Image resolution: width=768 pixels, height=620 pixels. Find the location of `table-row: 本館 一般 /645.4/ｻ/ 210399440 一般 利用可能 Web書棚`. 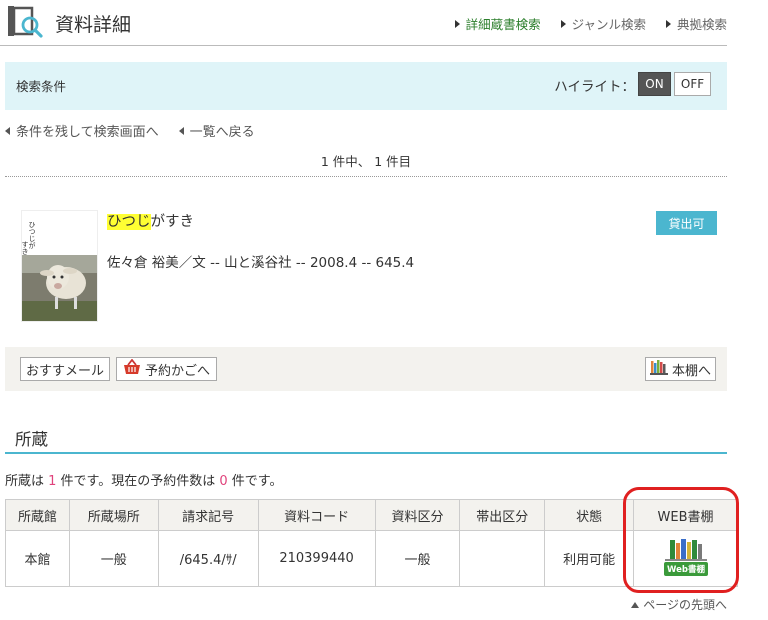

table-row: 本館 一般 /645.4/ｻ/ 210399440 一般 利用可能 Web書棚 is located at coordinates (371, 558).